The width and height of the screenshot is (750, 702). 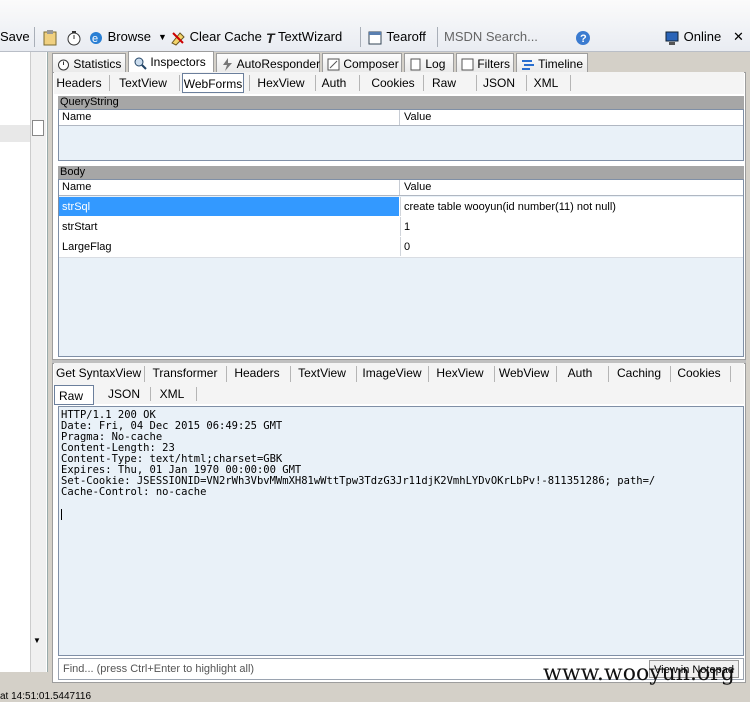 I want to click on status-bar: at 14:51:01.5447116, so click(x=375, y=697).